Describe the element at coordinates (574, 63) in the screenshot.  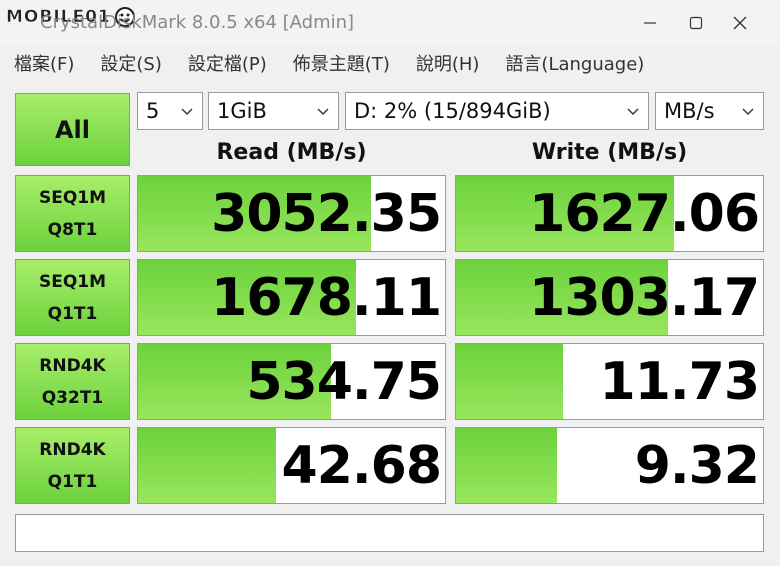
I see `menu-language: 語言(Language)` at that location.